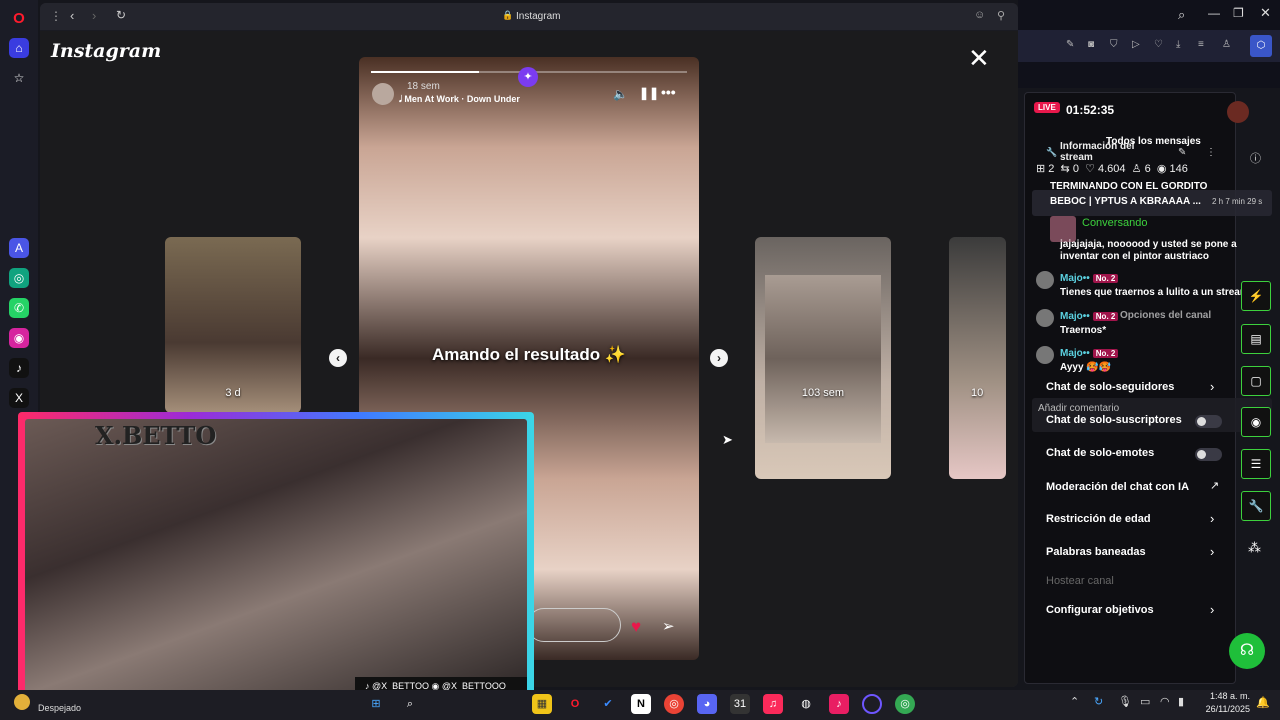  Describe the element at coordinates (1178, 44) in the screenshot. I see `download-icon: ⤓` at that location.